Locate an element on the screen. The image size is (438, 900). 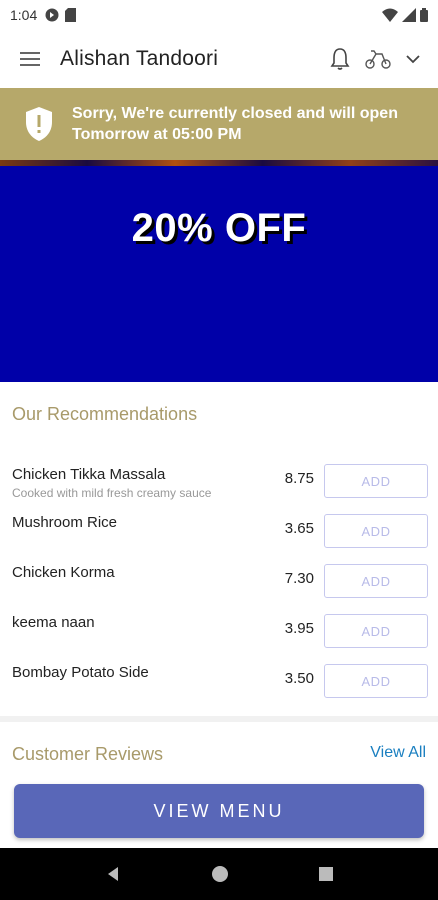
menu-button is located at coordinates (30, 59).